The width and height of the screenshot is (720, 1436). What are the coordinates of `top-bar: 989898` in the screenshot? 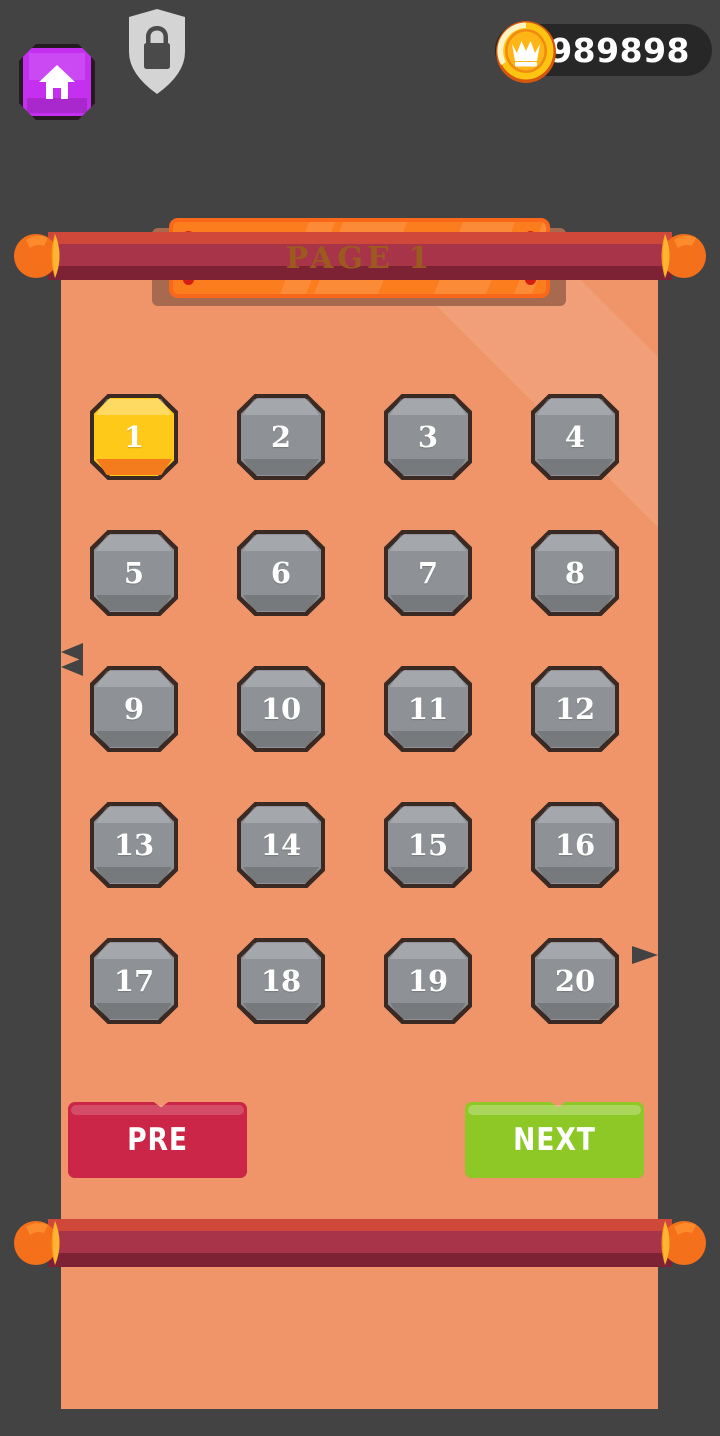 It's located at (360, 70).